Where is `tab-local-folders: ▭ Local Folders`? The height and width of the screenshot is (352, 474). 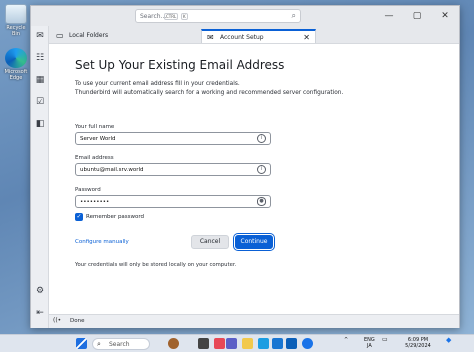
tab-local-folders: ▭ Local Folders is located at coordinates (126, 36).